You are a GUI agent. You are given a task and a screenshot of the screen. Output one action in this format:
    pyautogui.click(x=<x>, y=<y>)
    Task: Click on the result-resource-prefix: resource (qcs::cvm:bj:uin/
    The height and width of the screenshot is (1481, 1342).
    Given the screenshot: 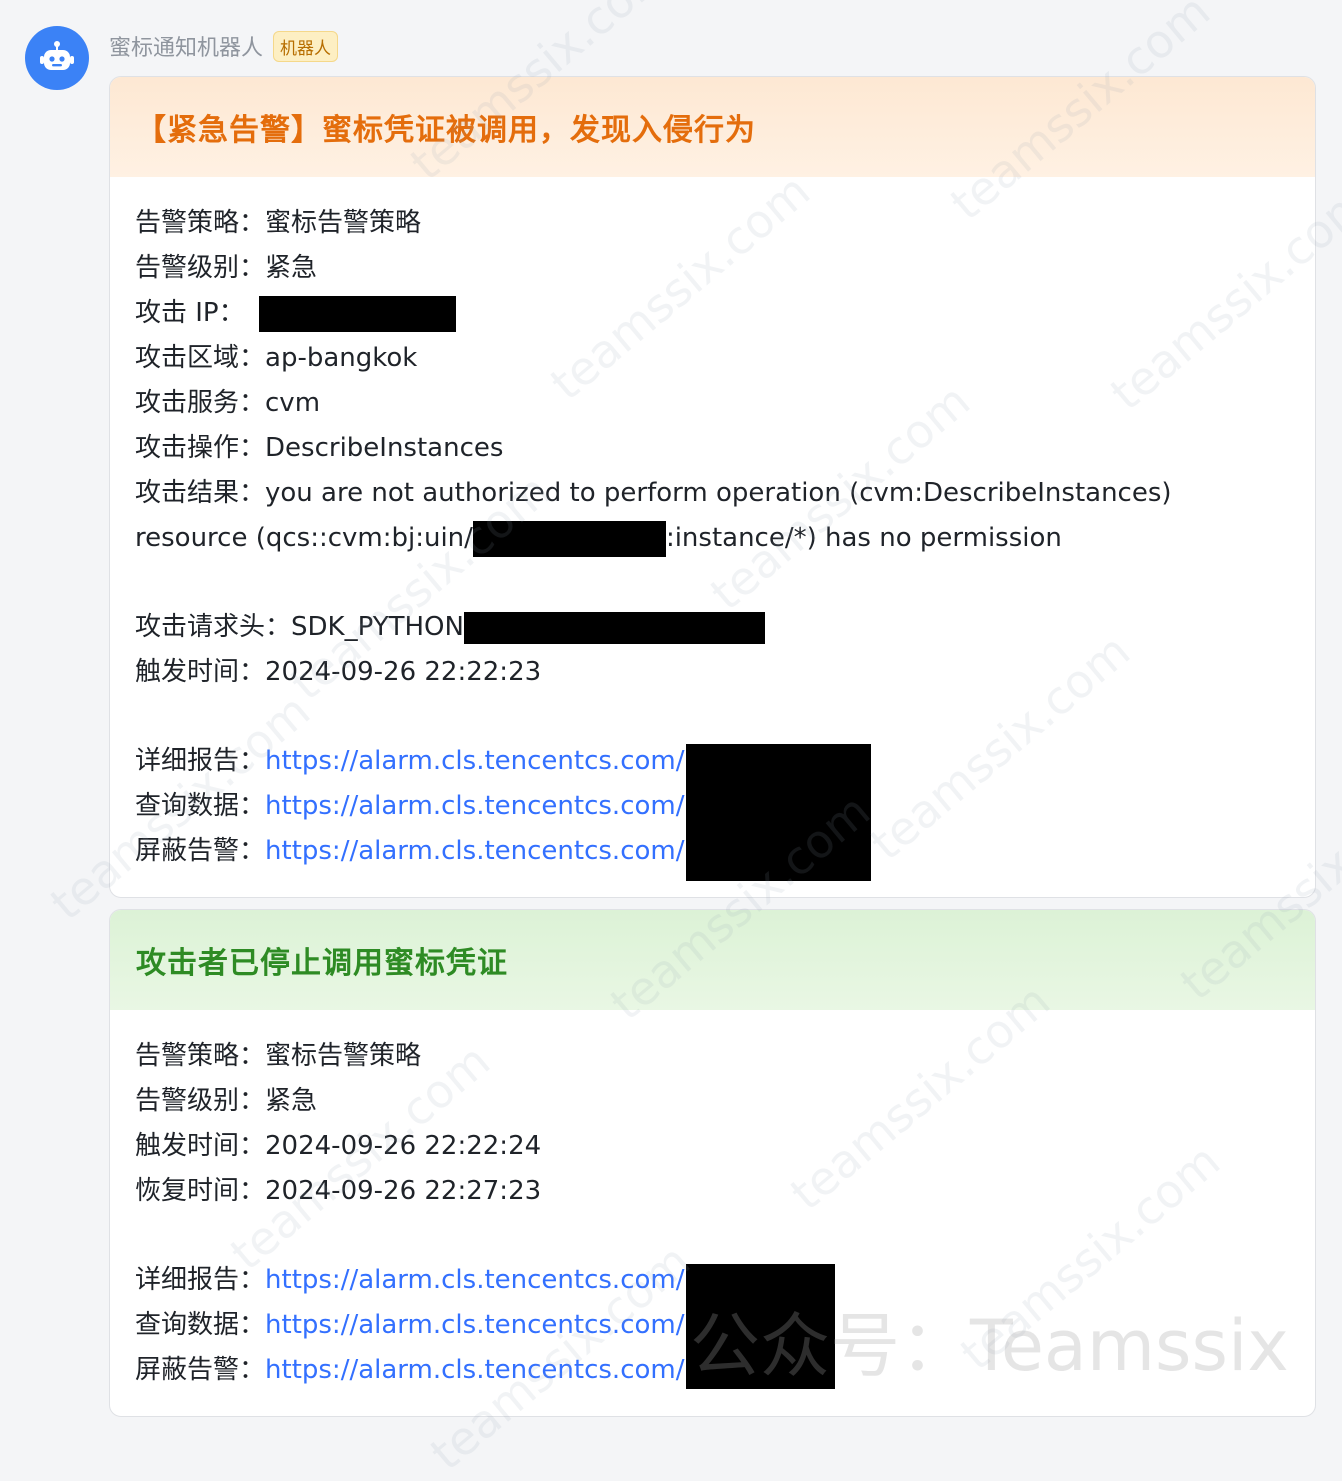 What is the action you would take?
    pyautogui.click(x=304, y=538)
    